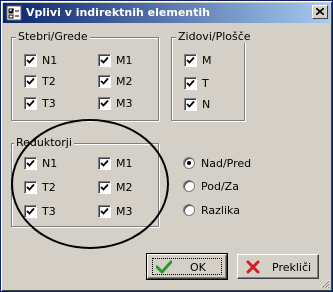 Image resolution: width=333 pixels, height=292 pixels. What do you see at coordinates (44, 142) in the screenshot?
I see `group-title-reduktorji: Reduktorji` at bounding box center [44, 142].